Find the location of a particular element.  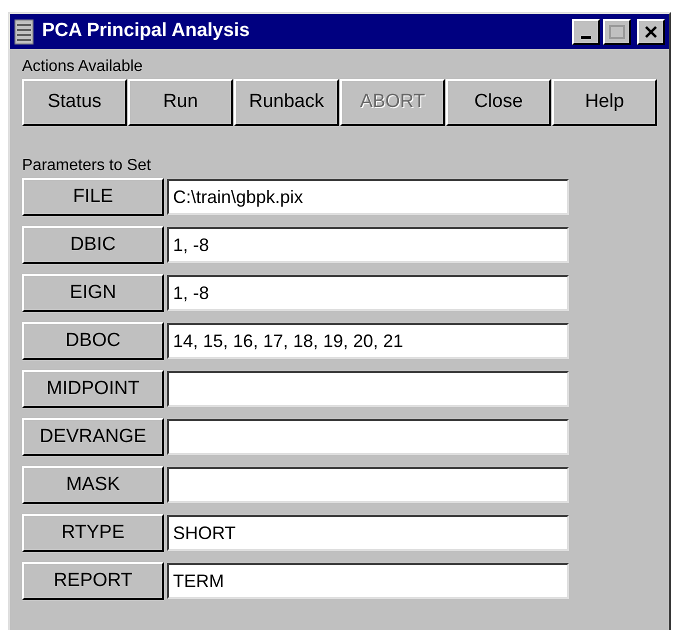

parameter-button: DBOC is located at coordinates (93, 341).